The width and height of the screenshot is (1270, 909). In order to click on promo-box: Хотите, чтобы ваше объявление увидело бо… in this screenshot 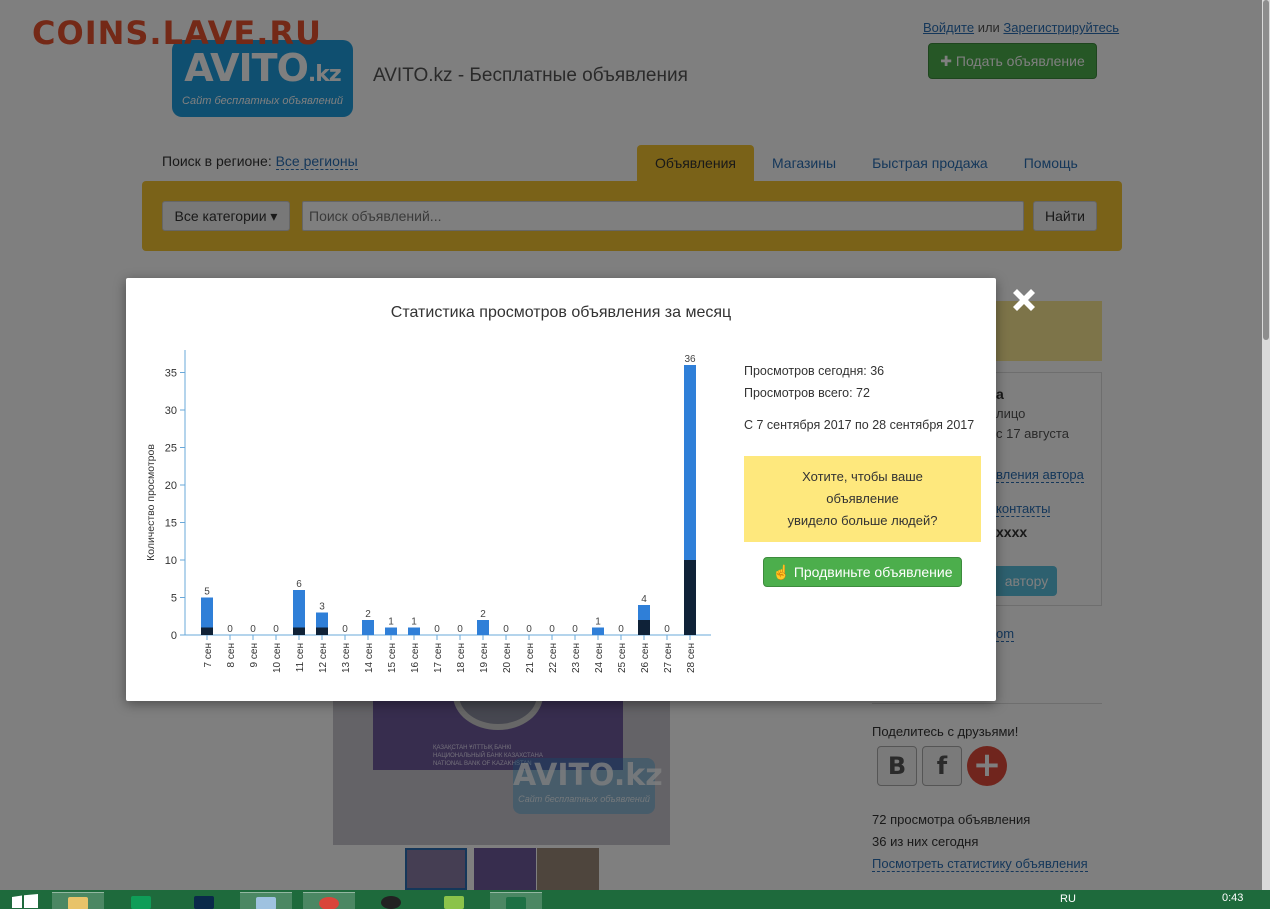, I will do `click(862, 499)`.